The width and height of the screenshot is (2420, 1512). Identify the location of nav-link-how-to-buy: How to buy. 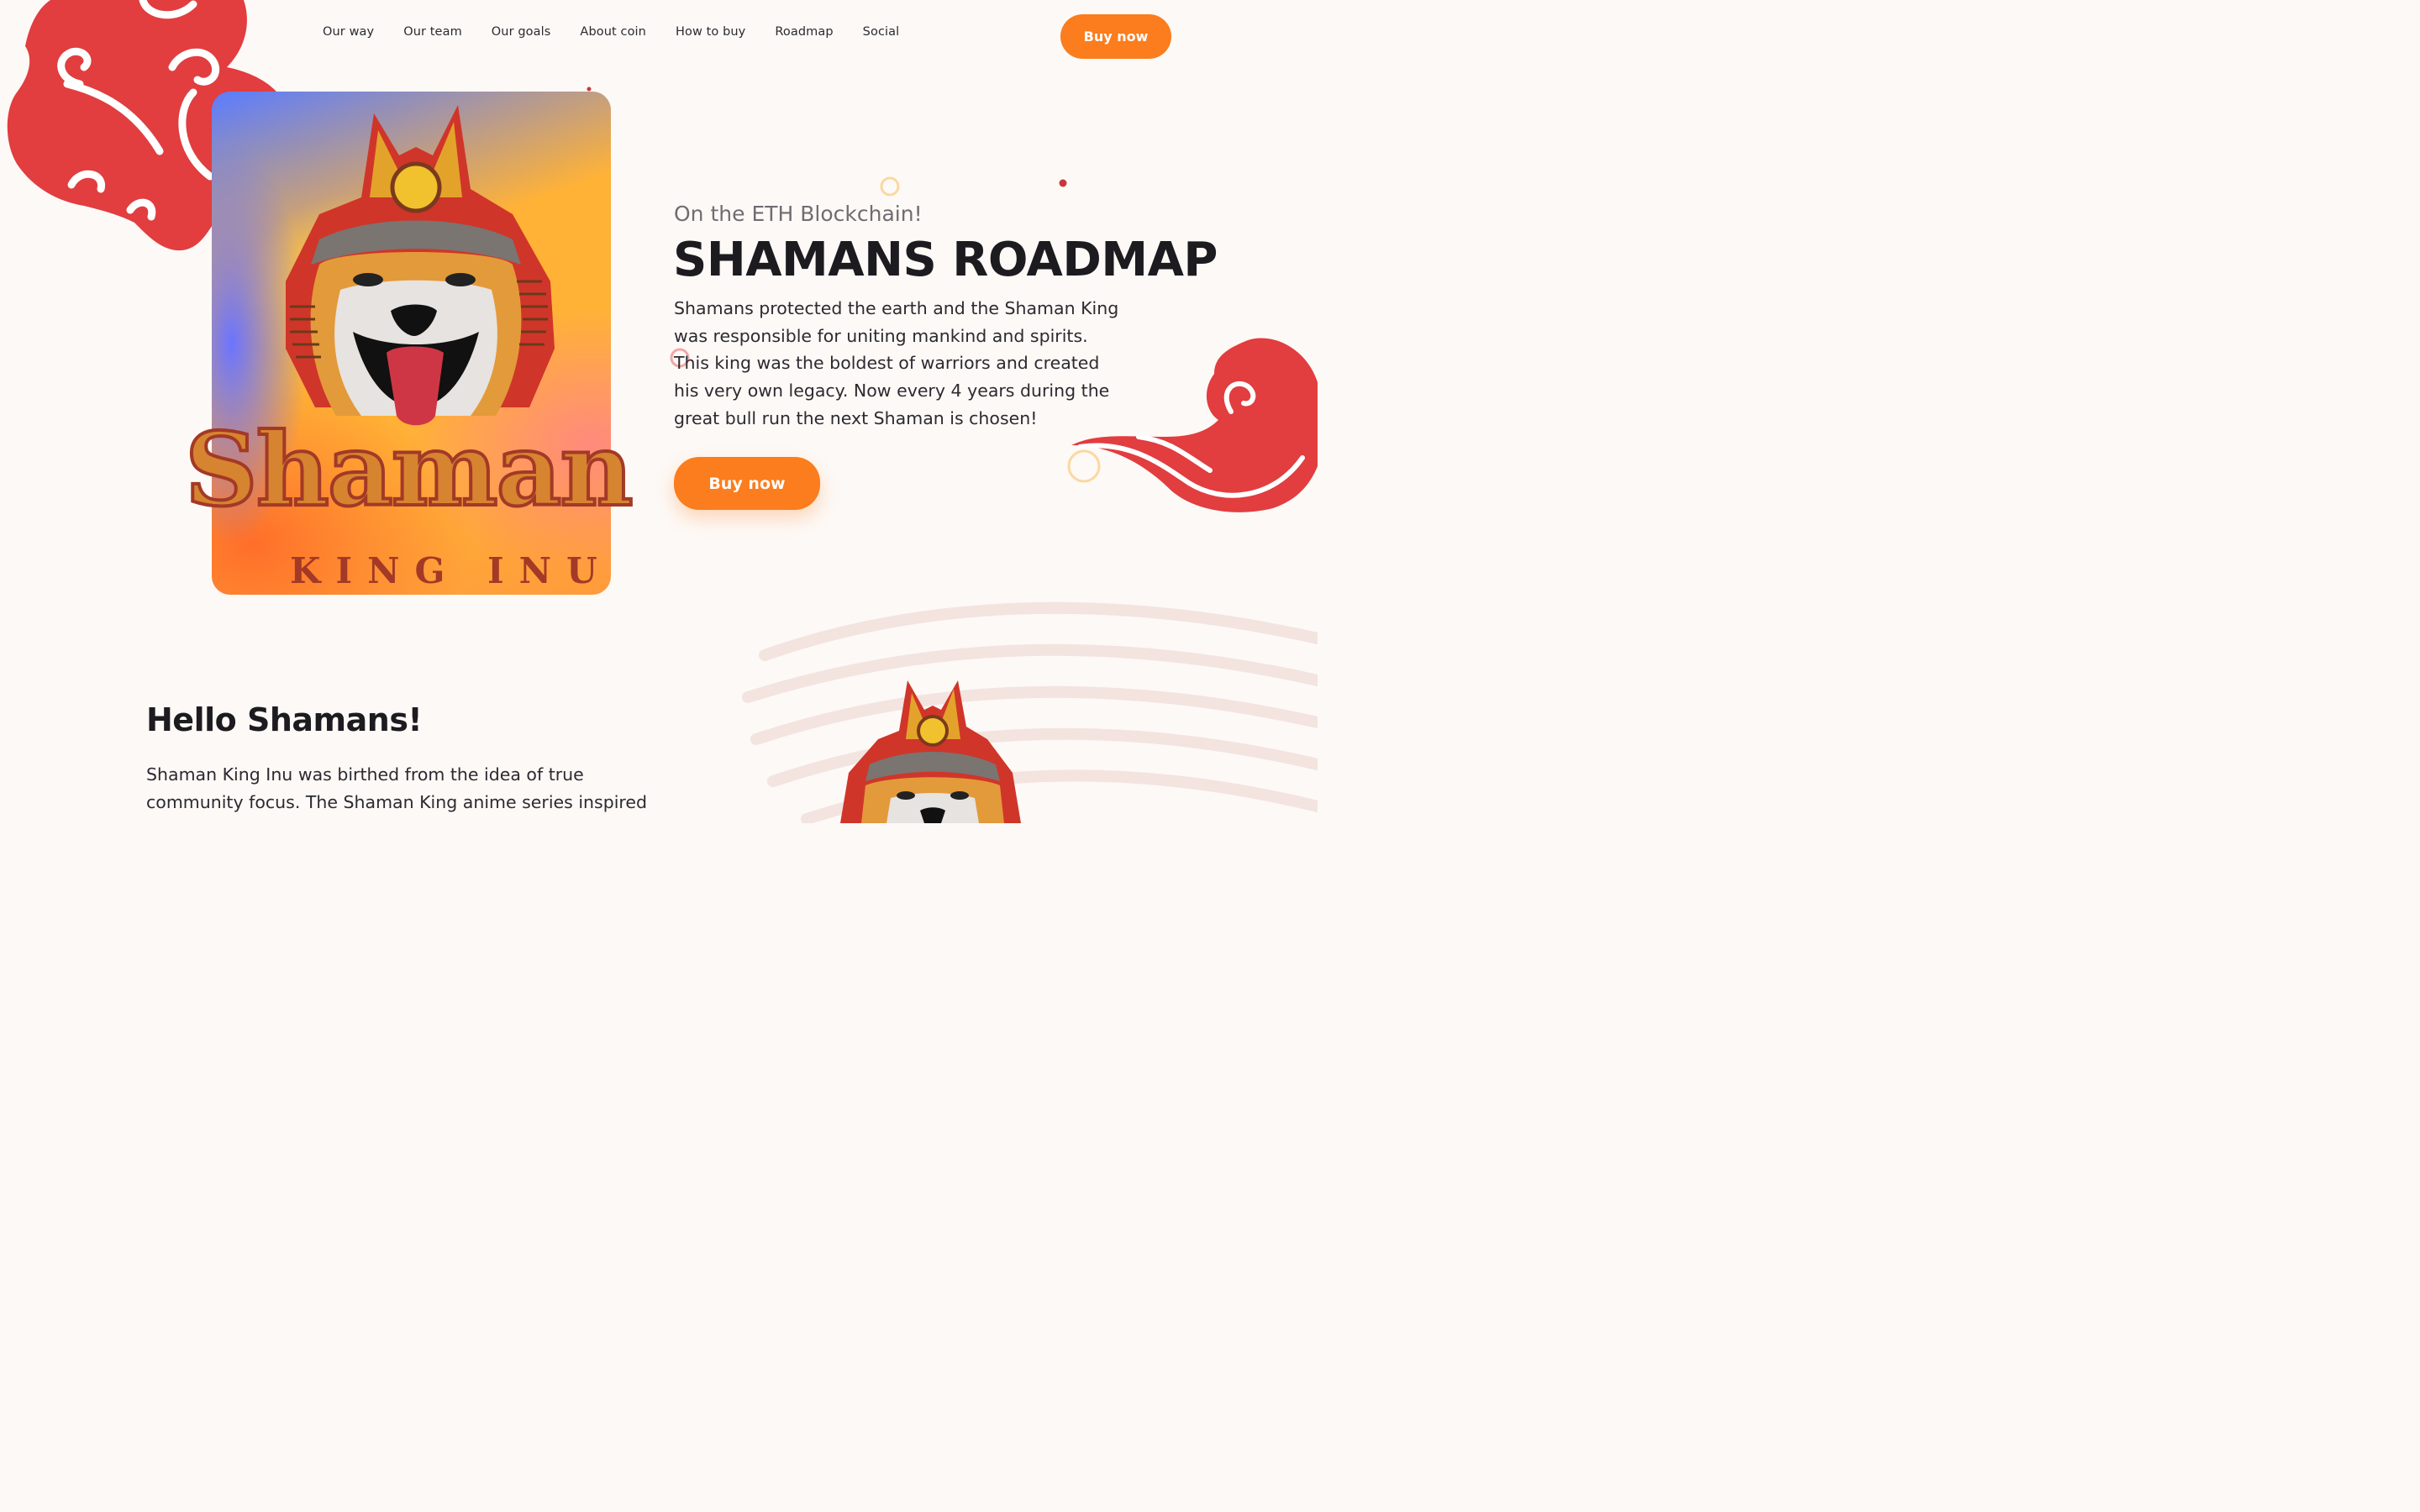
(710, 32).